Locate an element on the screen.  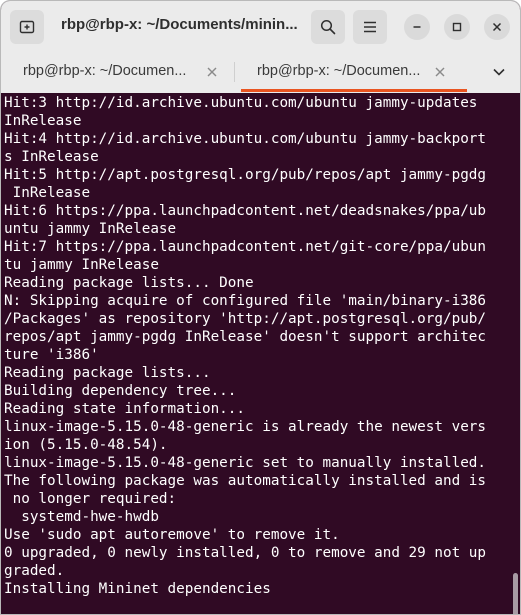
minimize-button is located at coordinates (417, 27).